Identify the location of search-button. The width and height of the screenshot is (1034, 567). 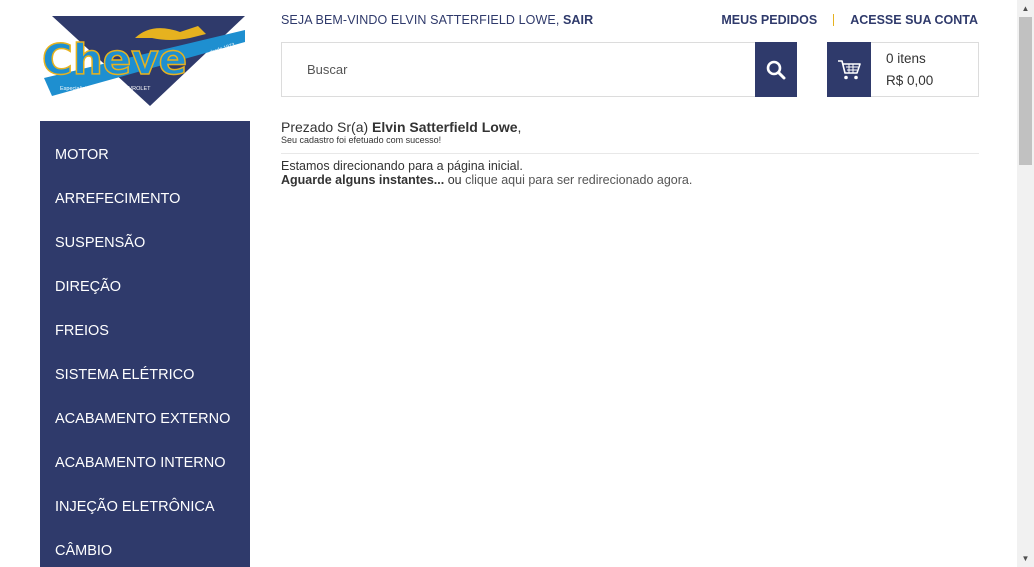
(776, 69).